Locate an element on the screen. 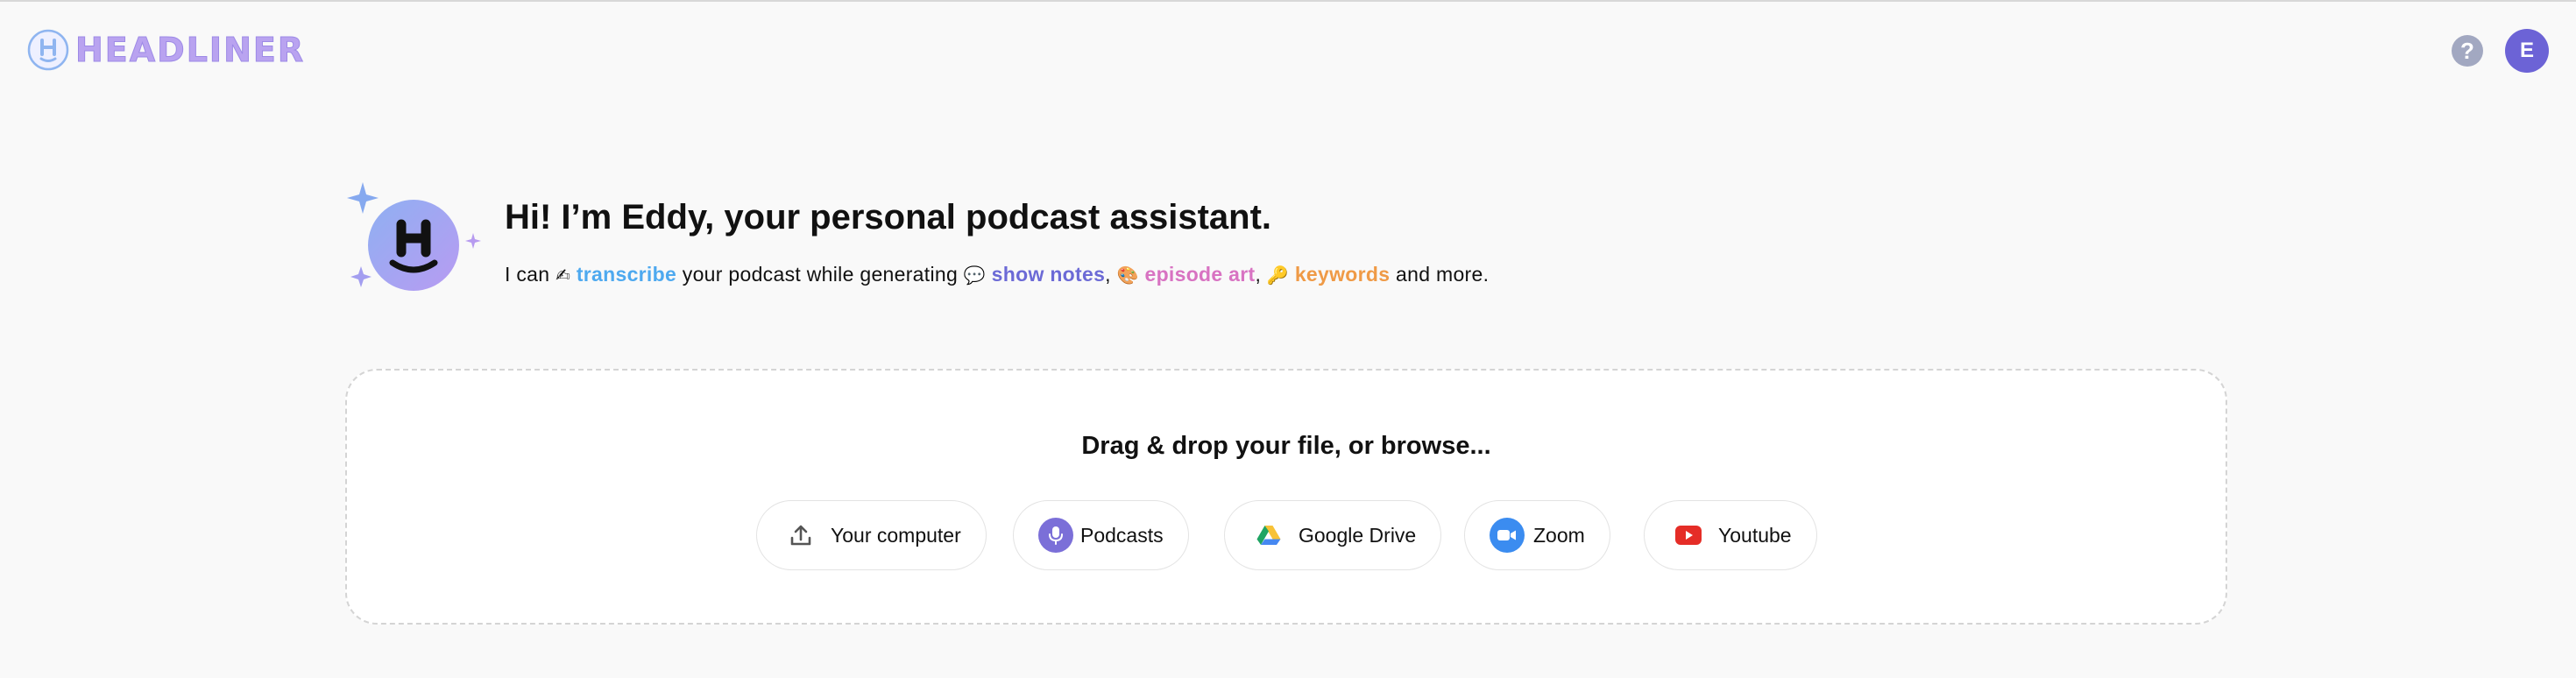 The image size is (2576, 678). upload-icon is located at coordinates (800, 535).